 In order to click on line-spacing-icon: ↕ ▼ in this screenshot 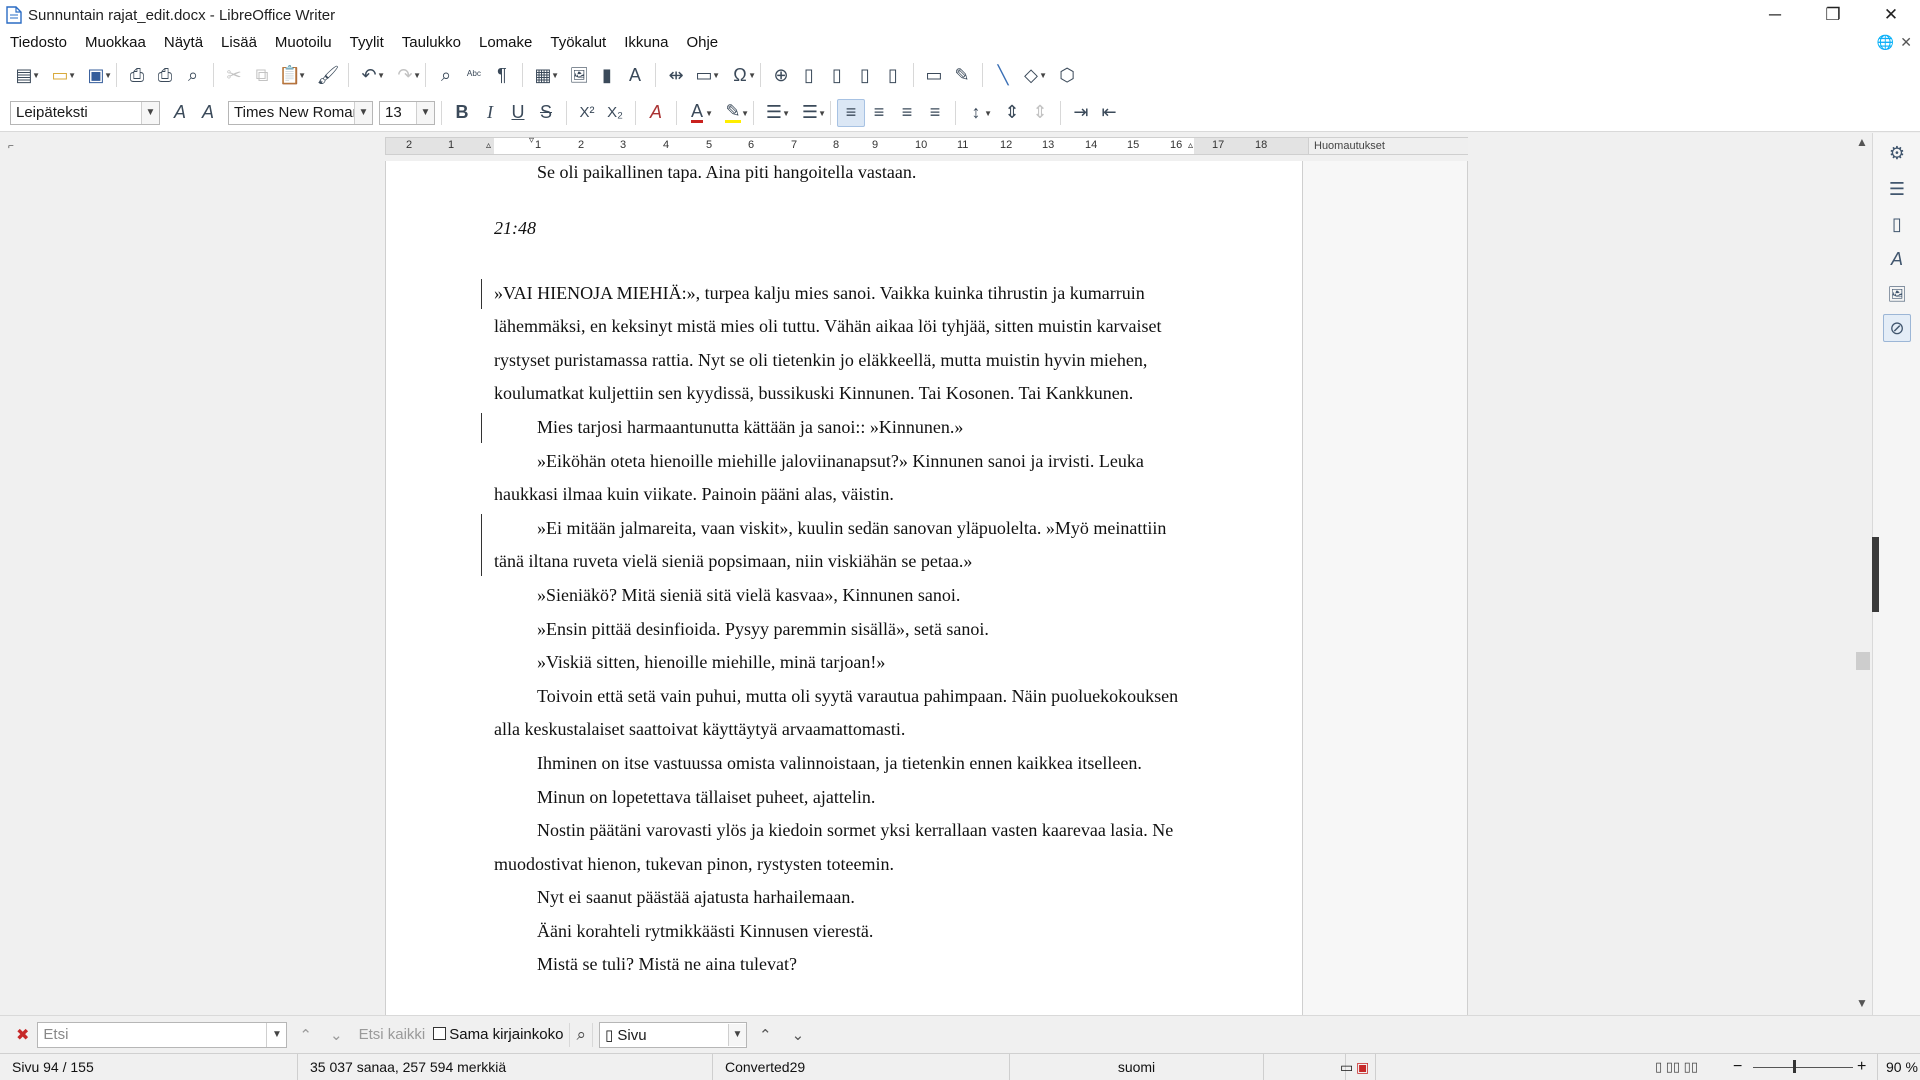, I will do `click(977, 113)`.